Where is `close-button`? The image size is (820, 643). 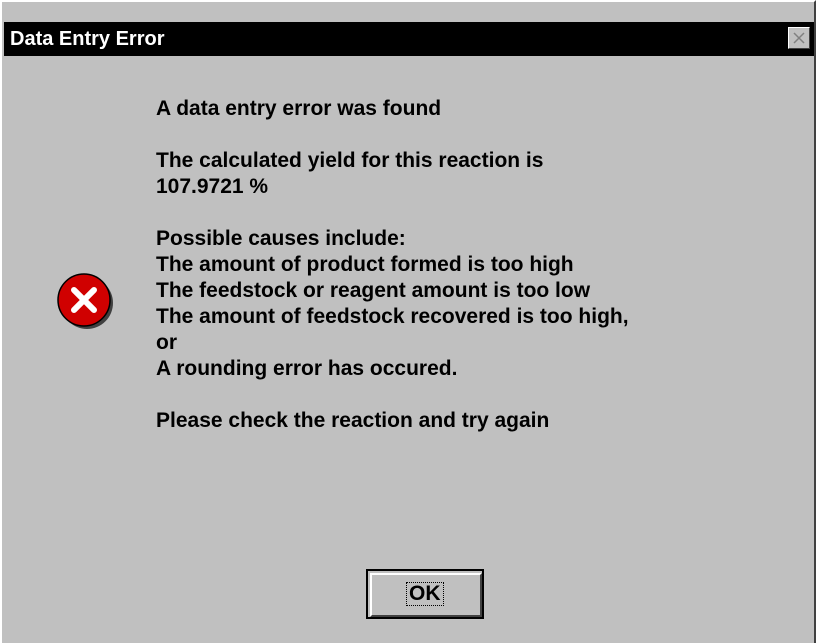
close-button is located at coordinates (799, 38).